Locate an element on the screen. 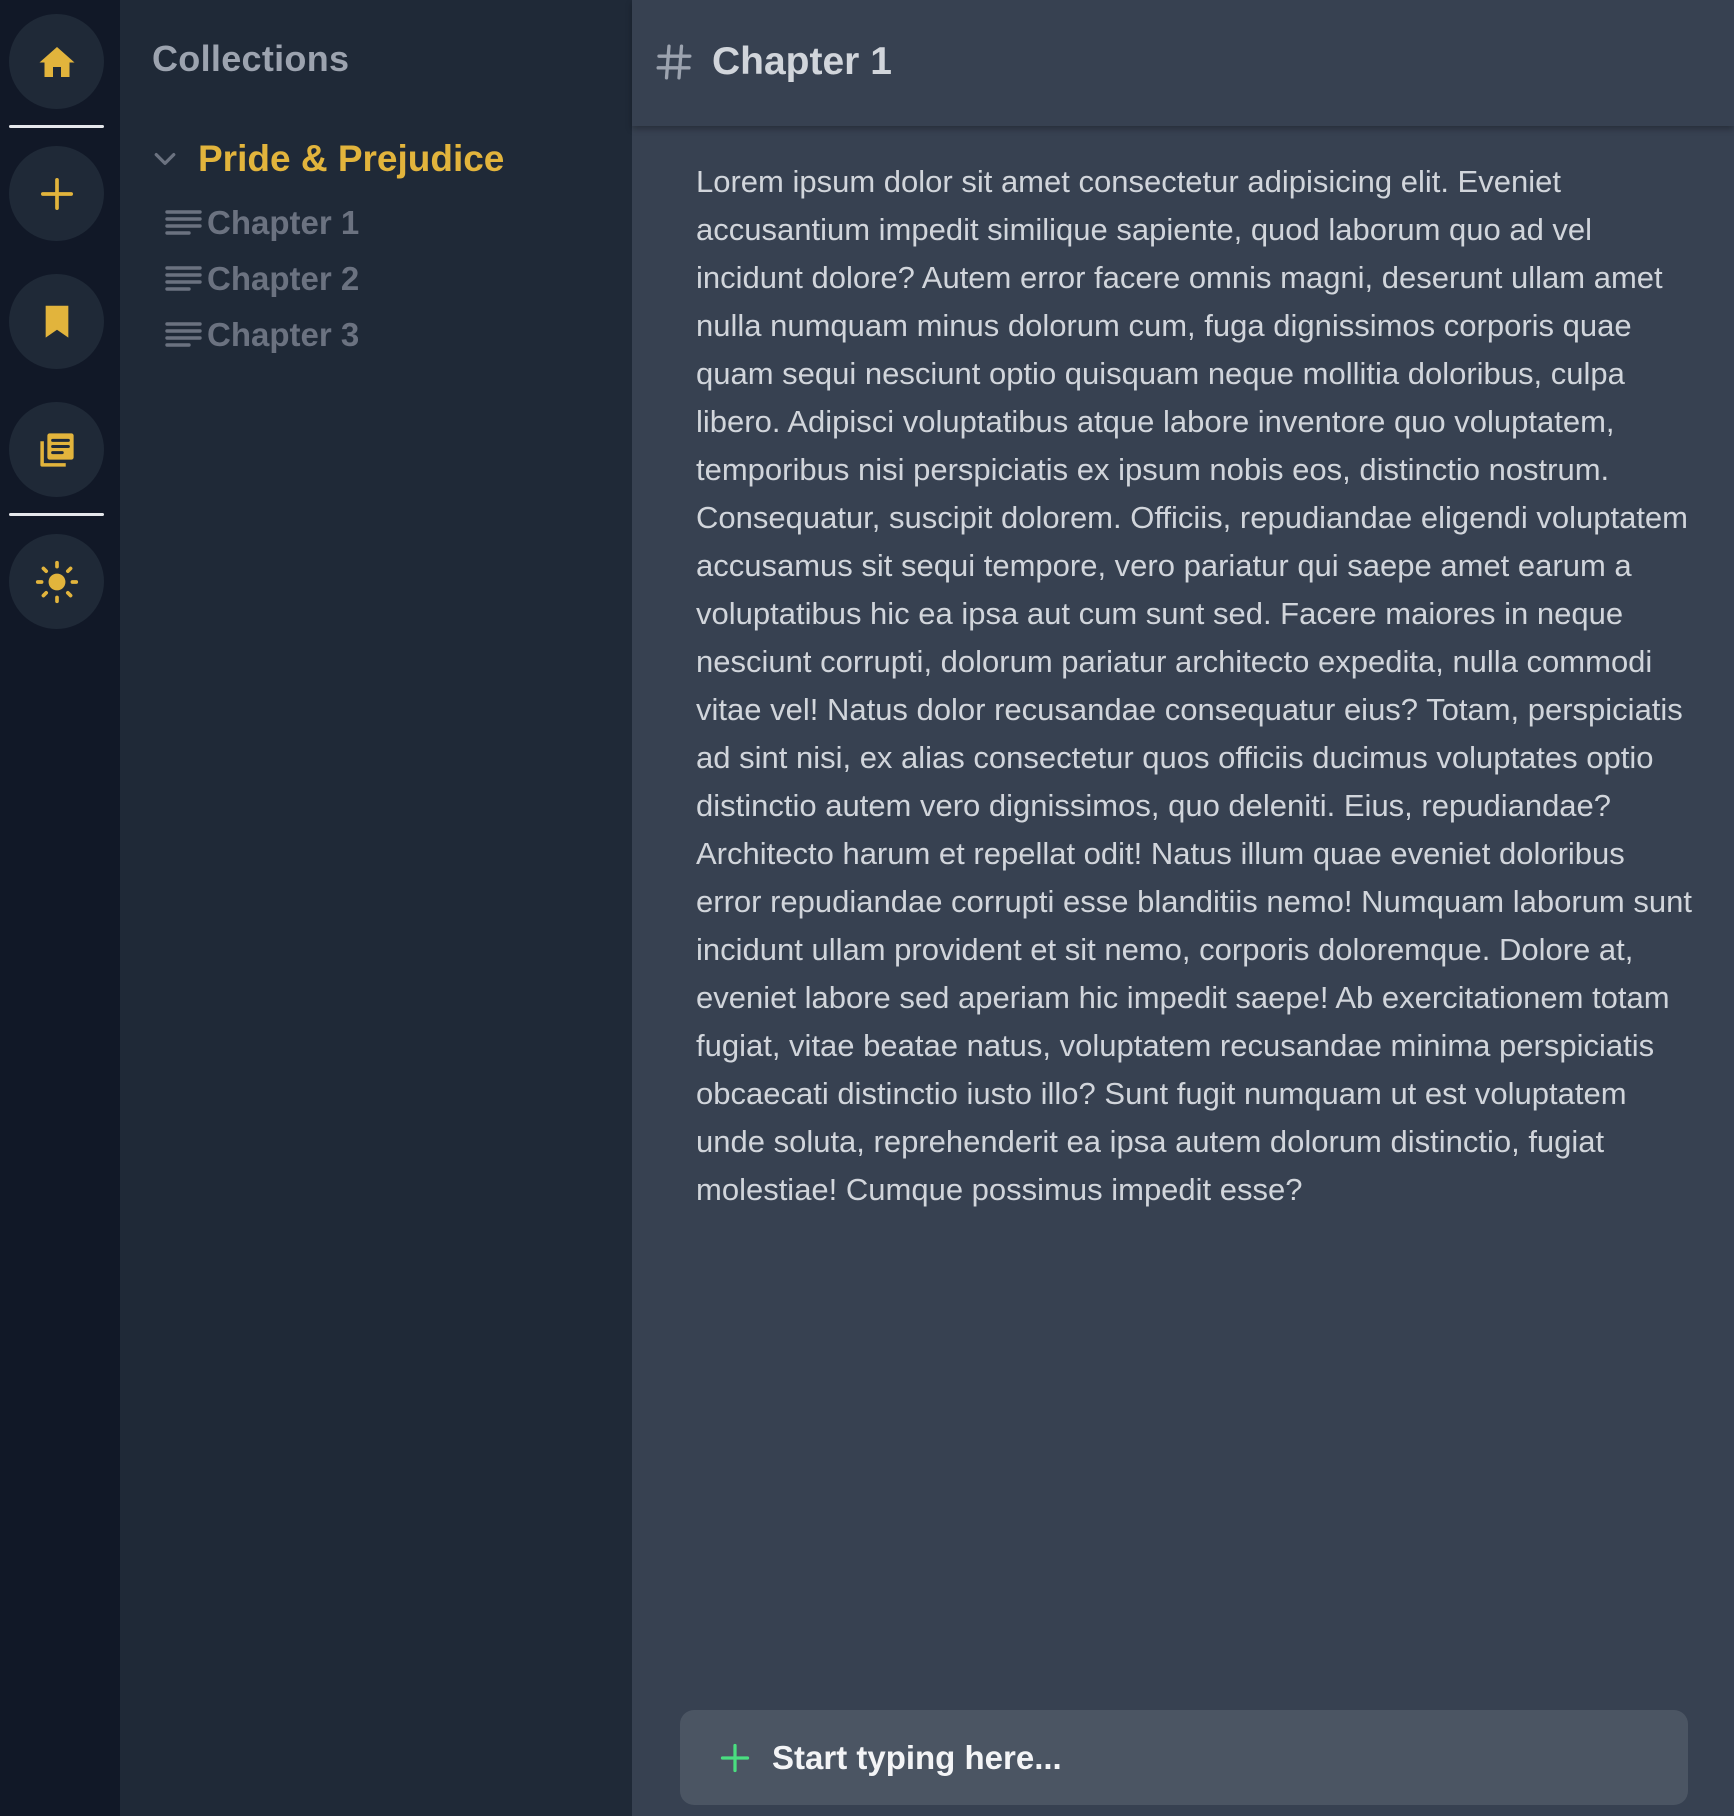  theme-toggle-button is located at coordinates (56, 581).